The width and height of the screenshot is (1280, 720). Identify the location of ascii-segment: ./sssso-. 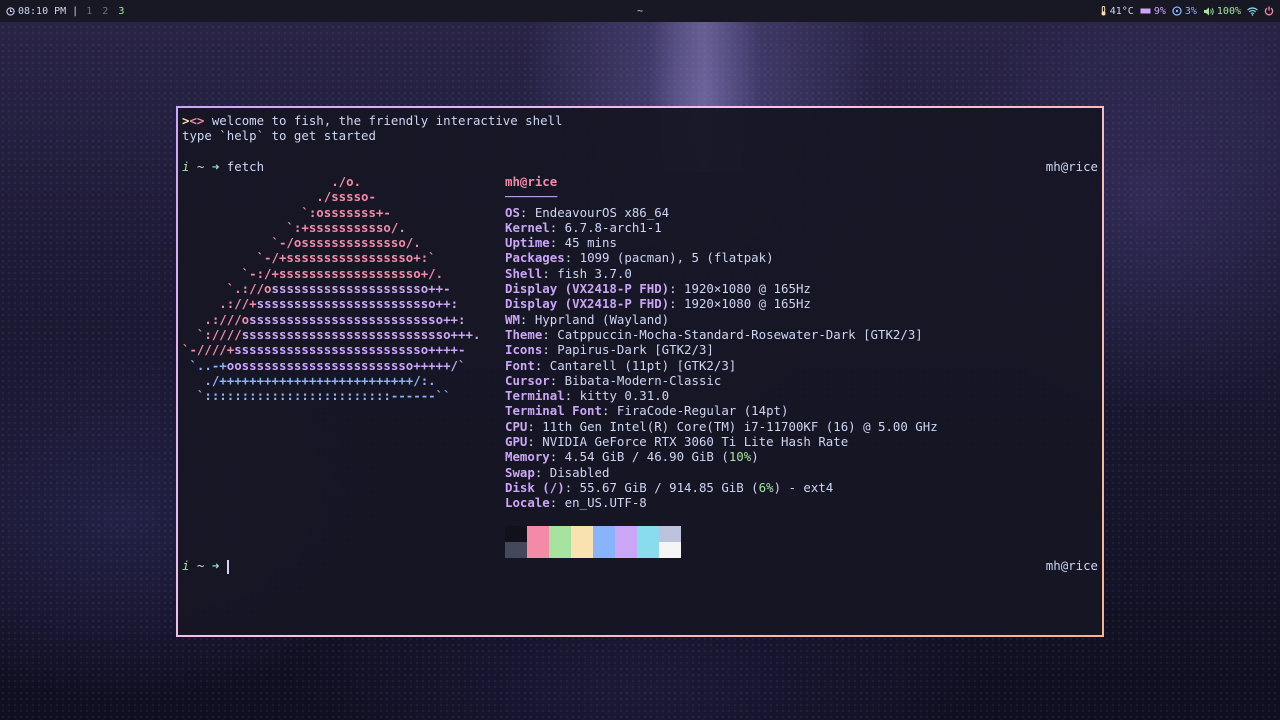
(279, 197).